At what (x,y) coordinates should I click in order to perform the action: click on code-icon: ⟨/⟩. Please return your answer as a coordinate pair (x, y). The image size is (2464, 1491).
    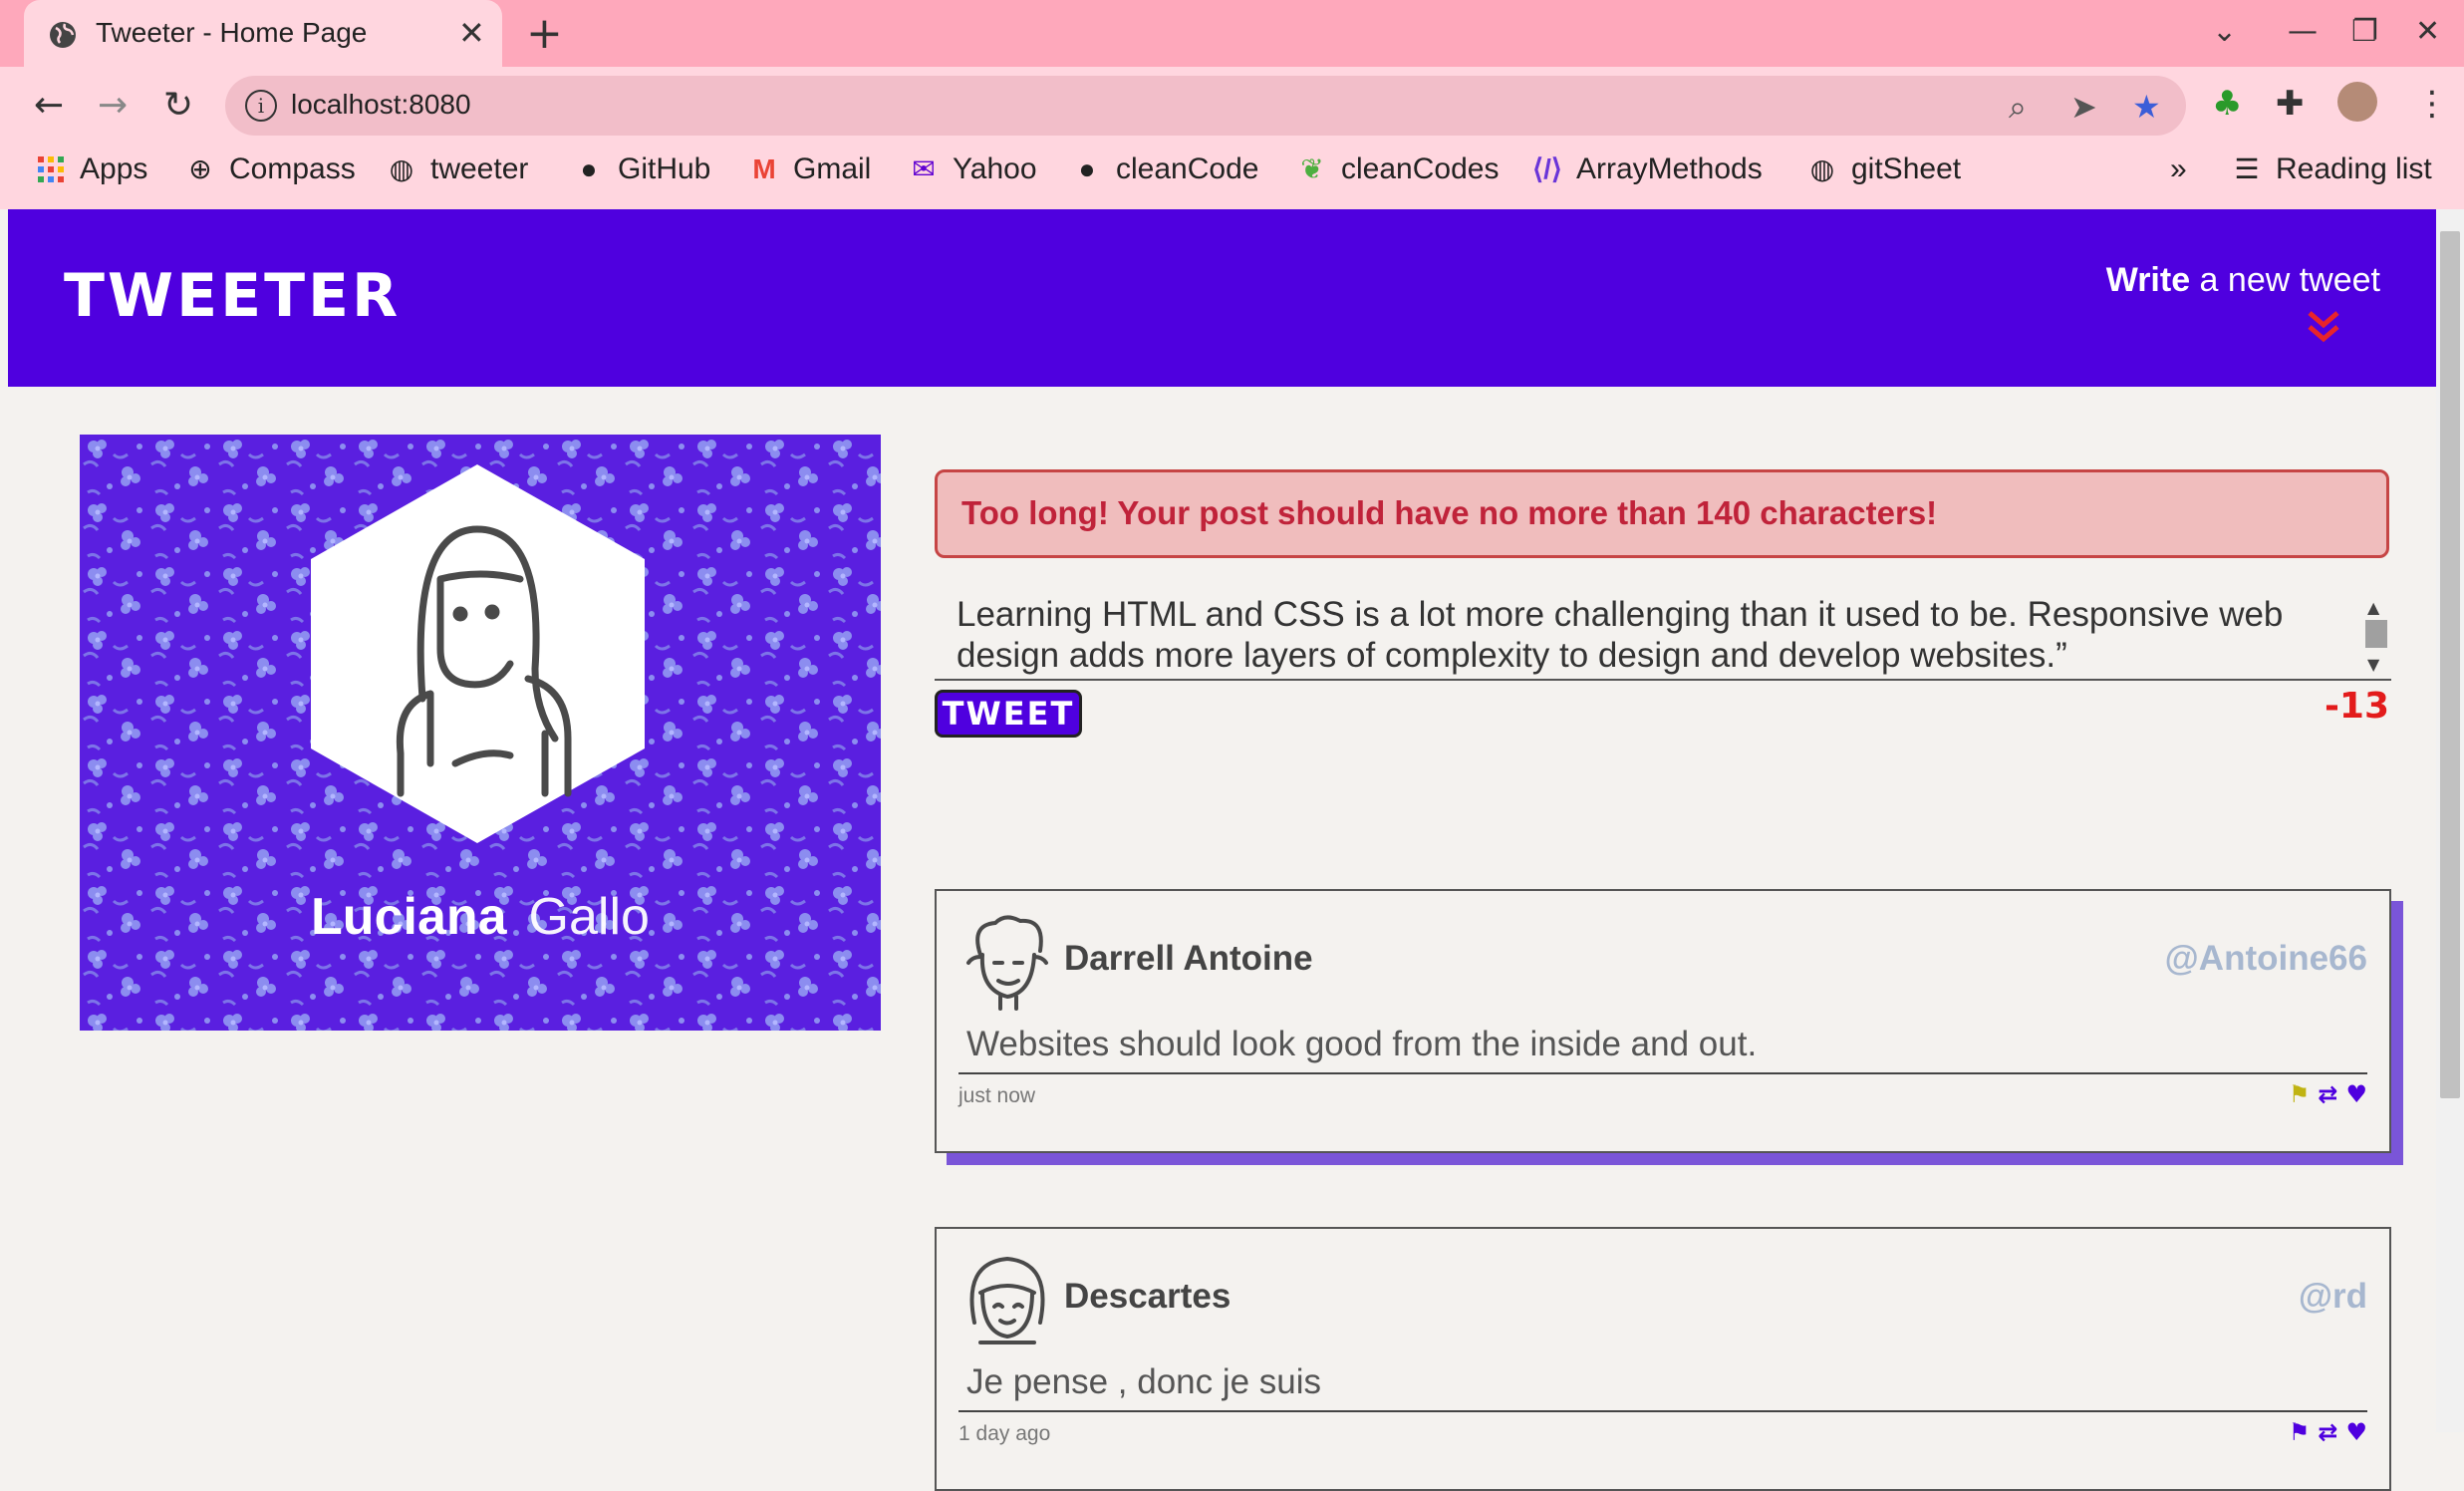
    Looking at the image, I should click on (1547, 168).